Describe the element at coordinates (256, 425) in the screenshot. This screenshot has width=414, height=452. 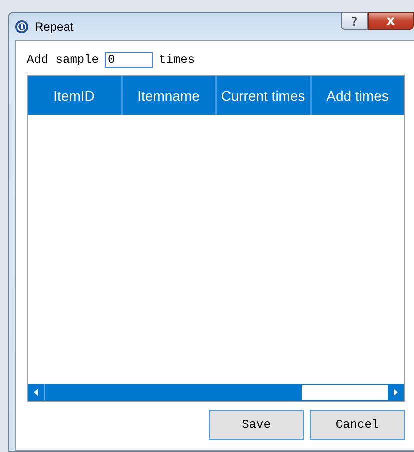
I see `save-button: Save` at that location.